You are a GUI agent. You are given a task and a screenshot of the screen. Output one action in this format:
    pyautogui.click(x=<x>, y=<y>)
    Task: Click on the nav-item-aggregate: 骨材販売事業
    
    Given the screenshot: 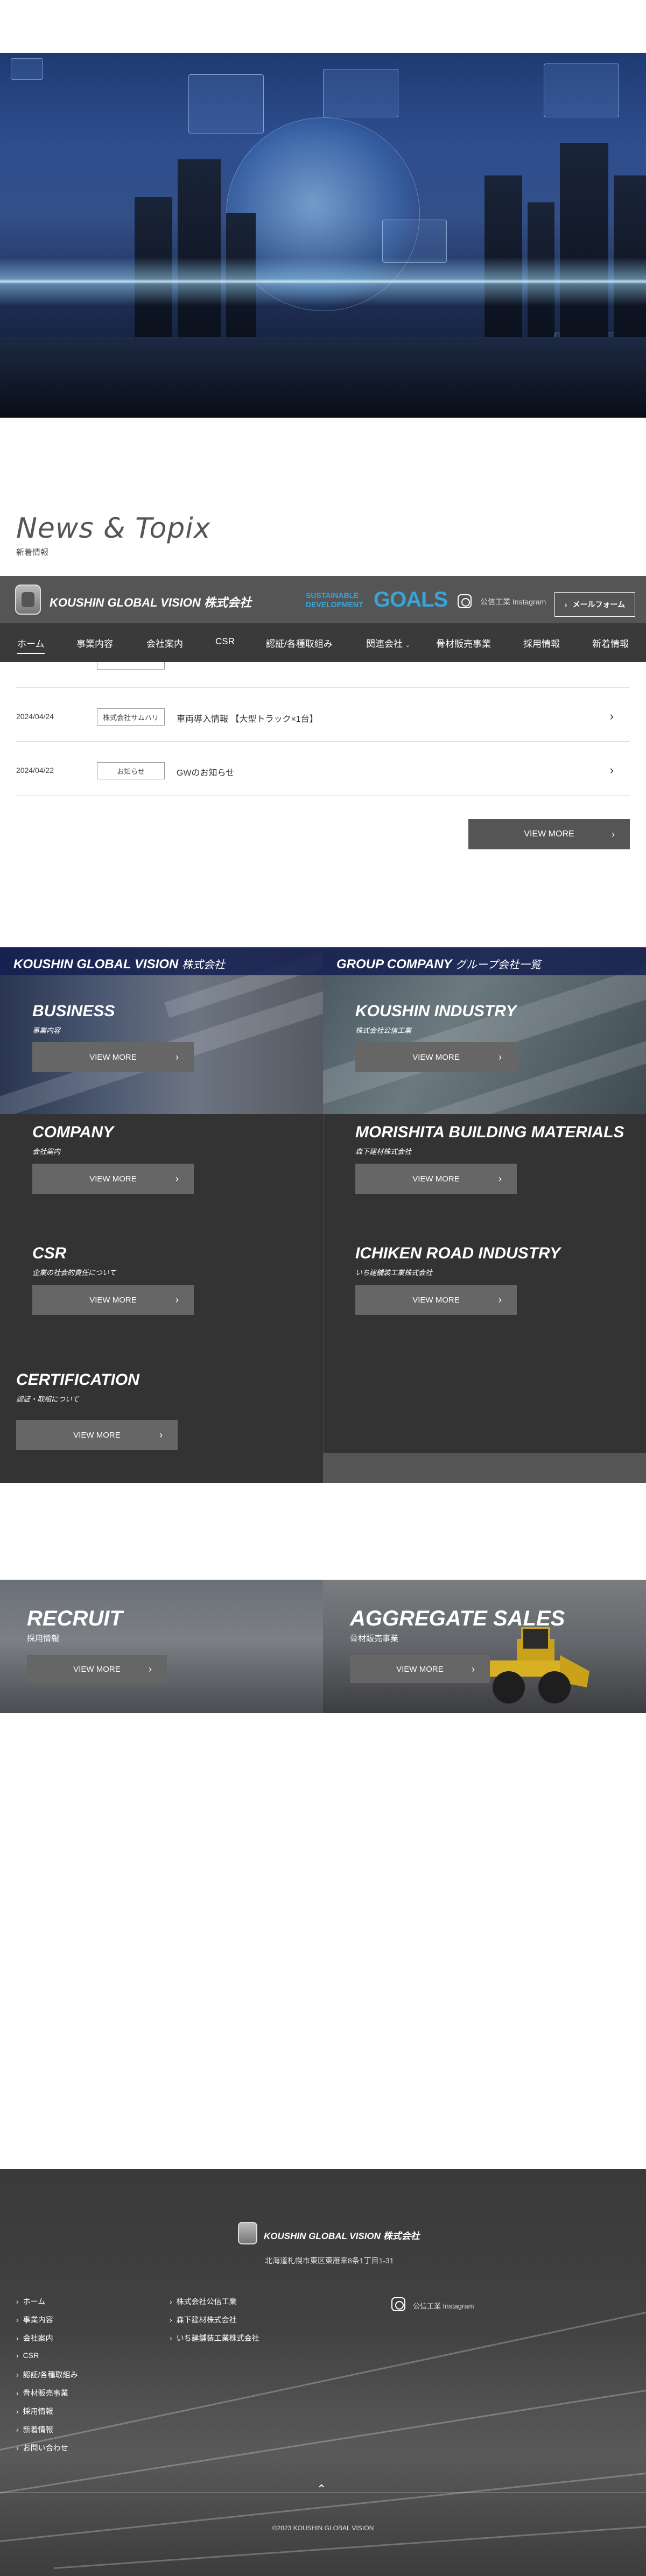 What is the action you would take?
    pyautogui.click(x=463, y=643)
    